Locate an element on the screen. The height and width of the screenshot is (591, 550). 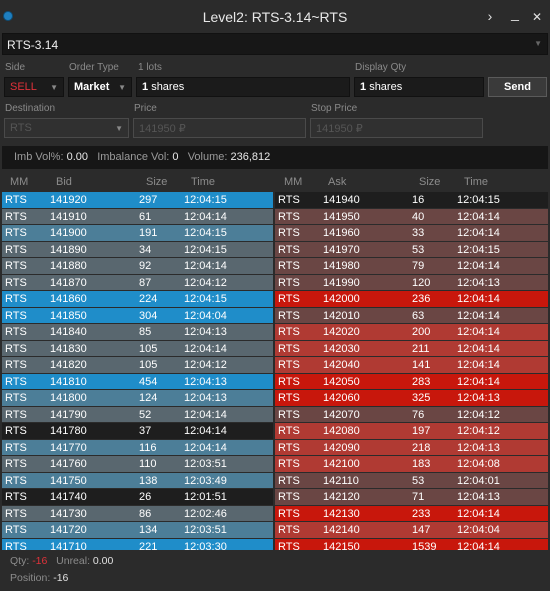
ask-row: RTS 142040 141 12:04:14 is located at coordinates (411, 365).